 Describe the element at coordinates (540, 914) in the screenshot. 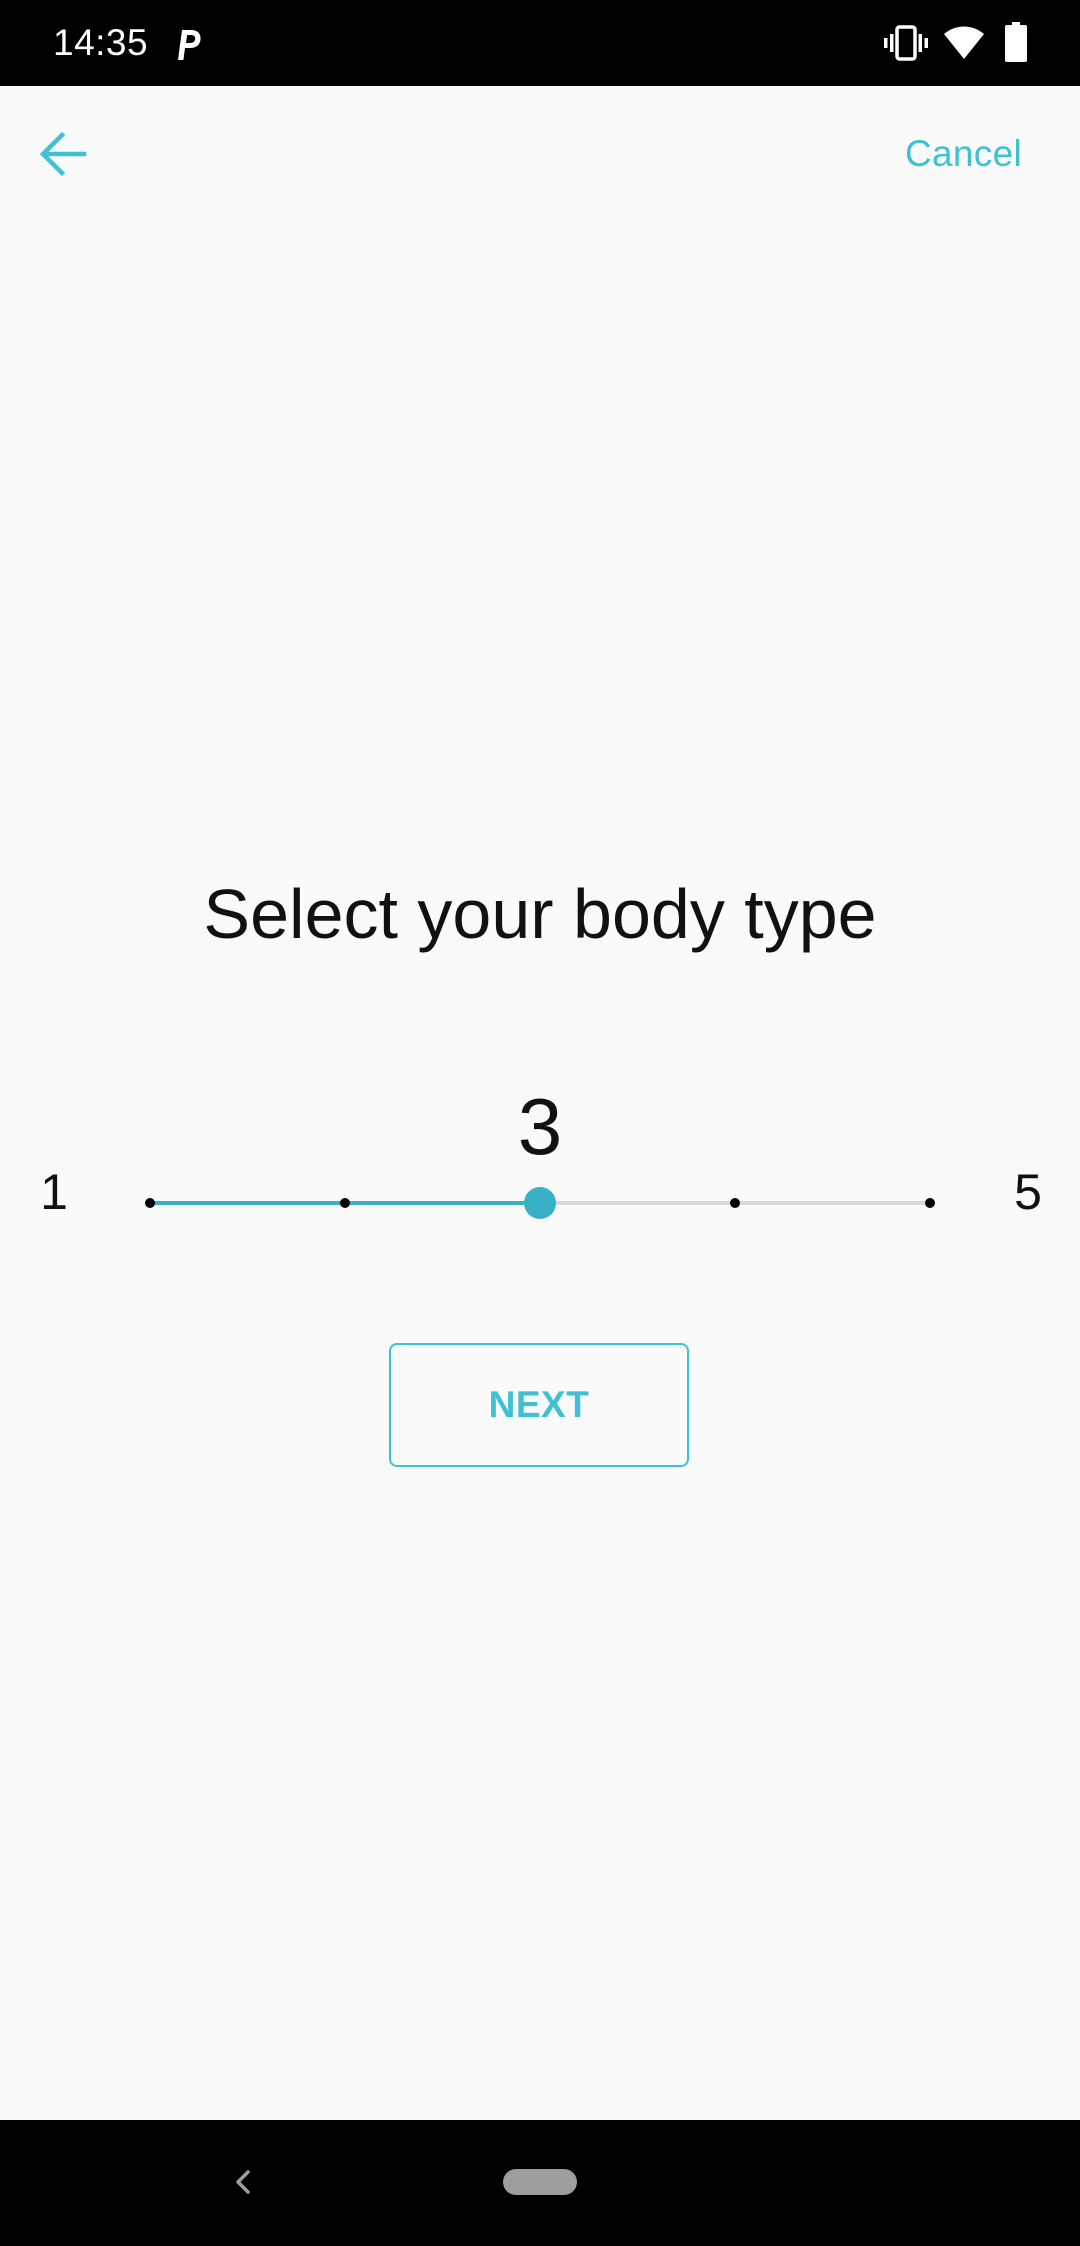

I see `page-title: Select your body type` at that location.